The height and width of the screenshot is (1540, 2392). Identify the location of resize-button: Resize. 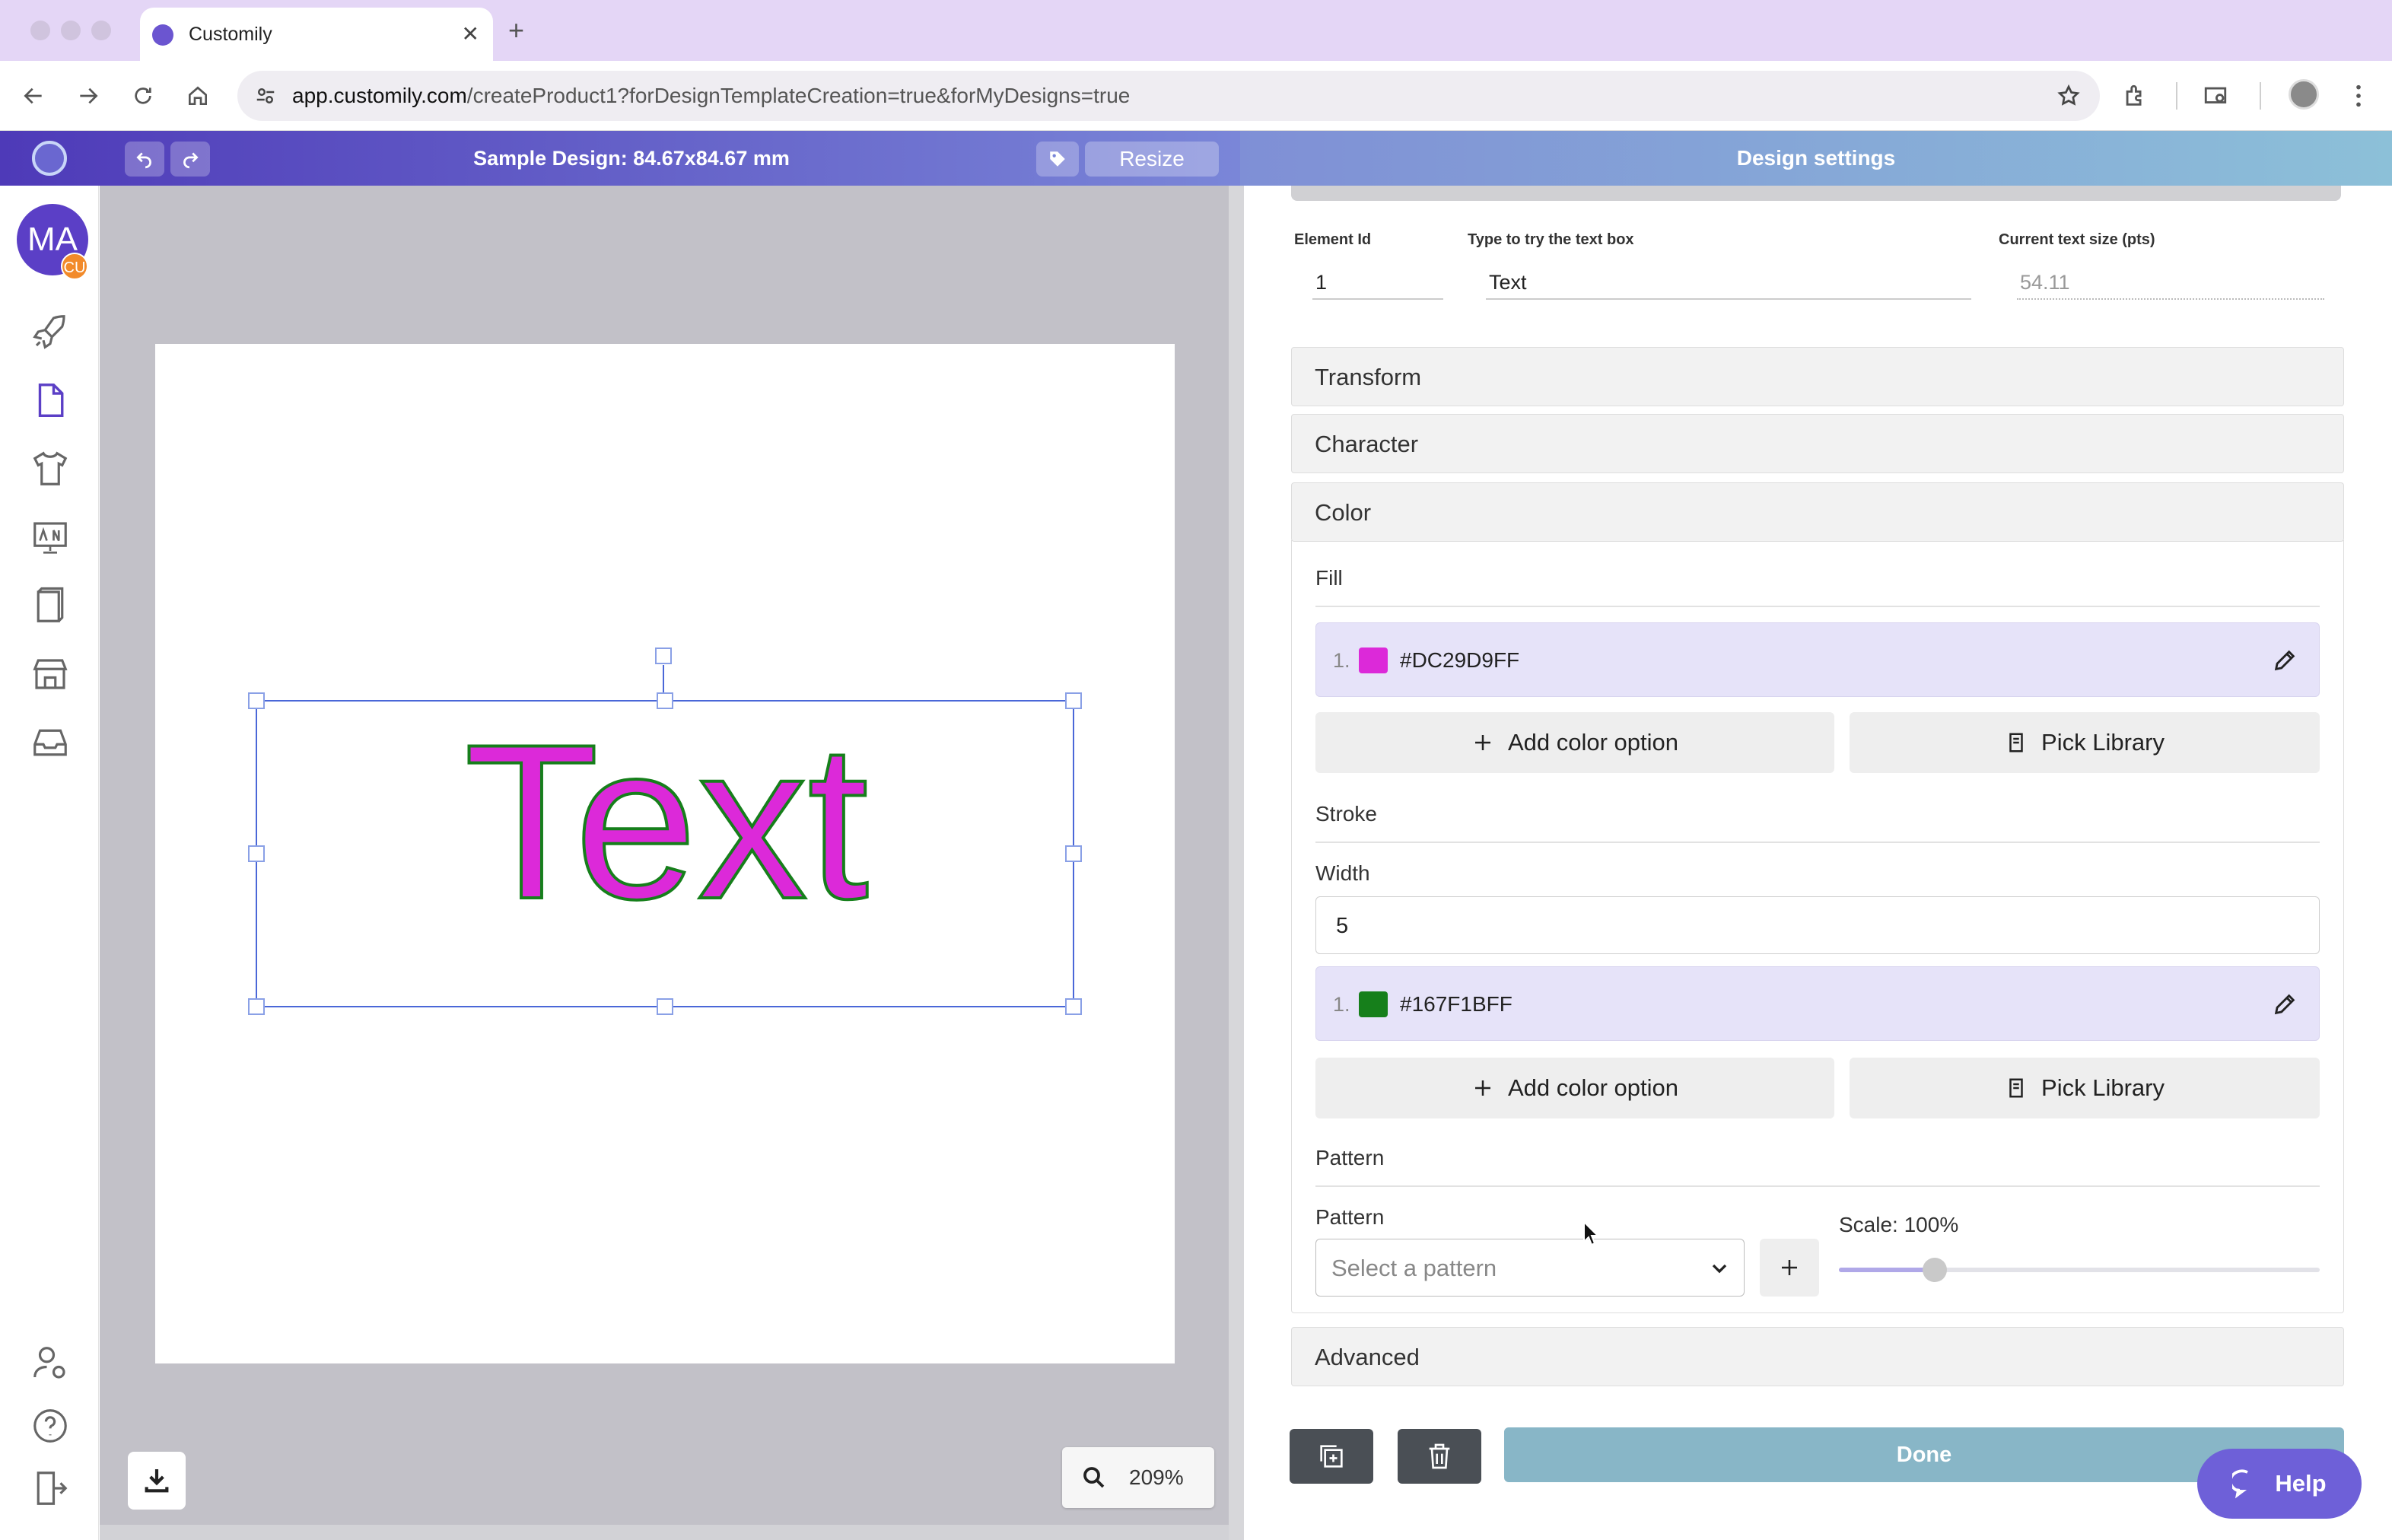
(1152, 159).